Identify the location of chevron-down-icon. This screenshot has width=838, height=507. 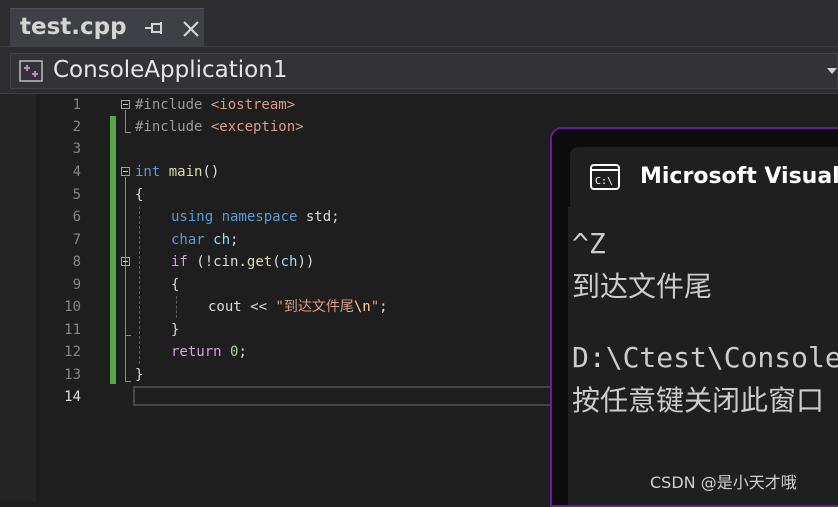
(832, 71).